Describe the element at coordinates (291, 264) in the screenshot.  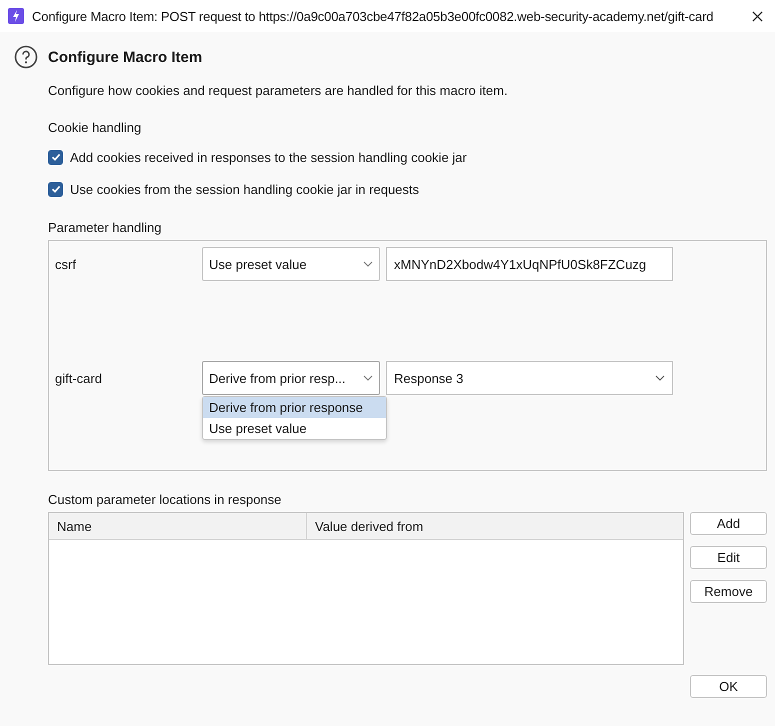
I see `mode-dropdown: Use preset value` at that location.